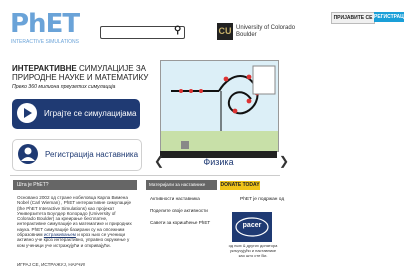  I want to click on search-icon: ⚲, so click(177, 30).